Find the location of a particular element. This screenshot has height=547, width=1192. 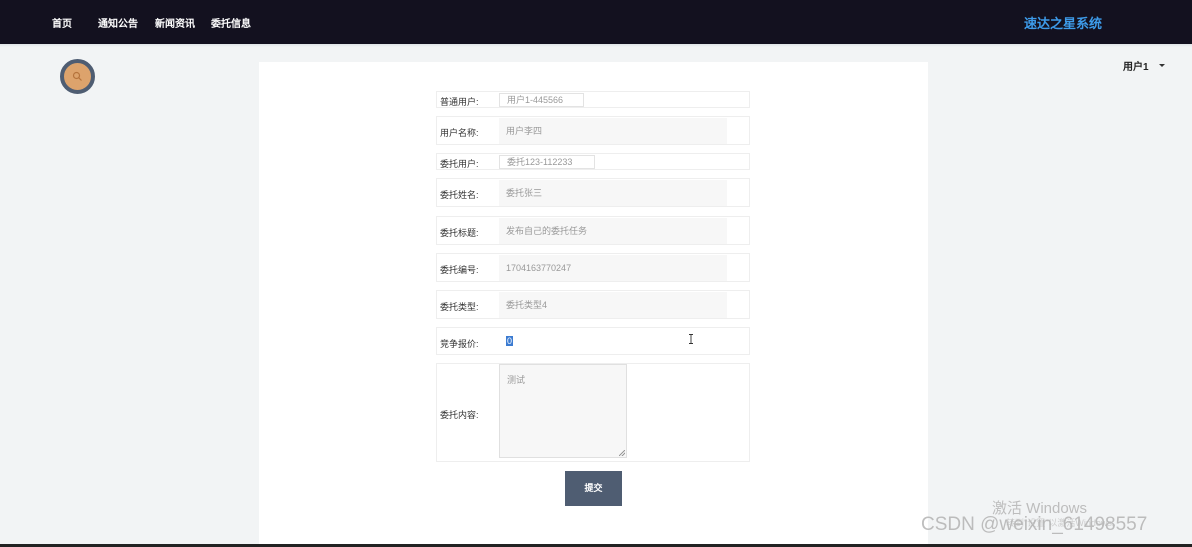

delegate-name-label: 委托姓名: is located at coordinates (459, 195).